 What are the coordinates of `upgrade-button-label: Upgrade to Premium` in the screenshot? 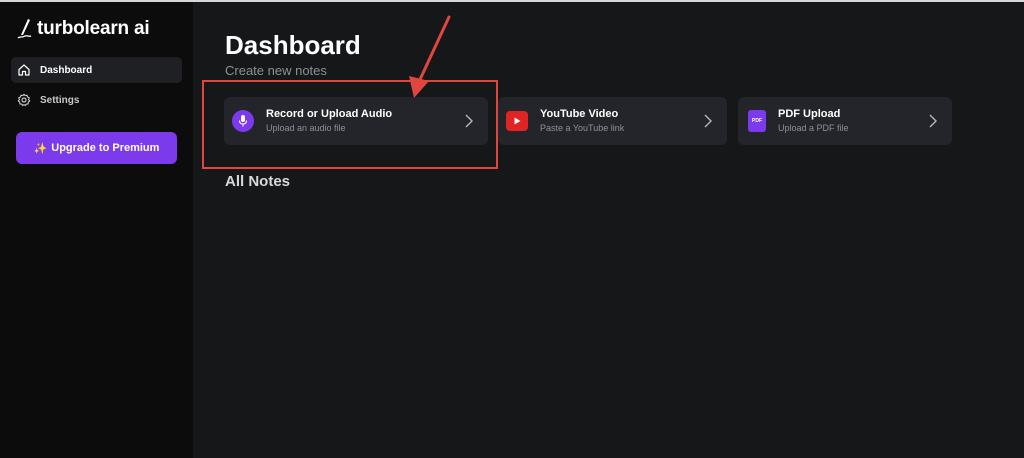 It's located at (105, 148).